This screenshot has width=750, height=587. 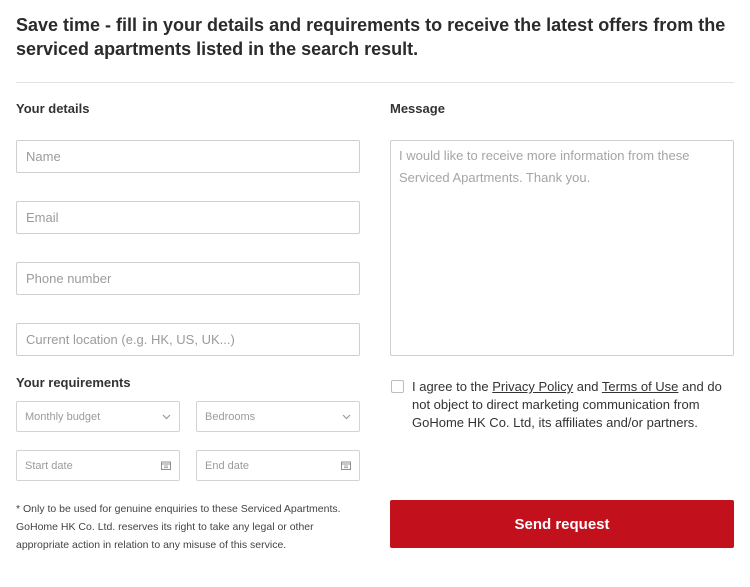 What do you see at coordinates (397, 386) in the screenshot?
I see `consent-checkbox` at bounding box center [397, 386].